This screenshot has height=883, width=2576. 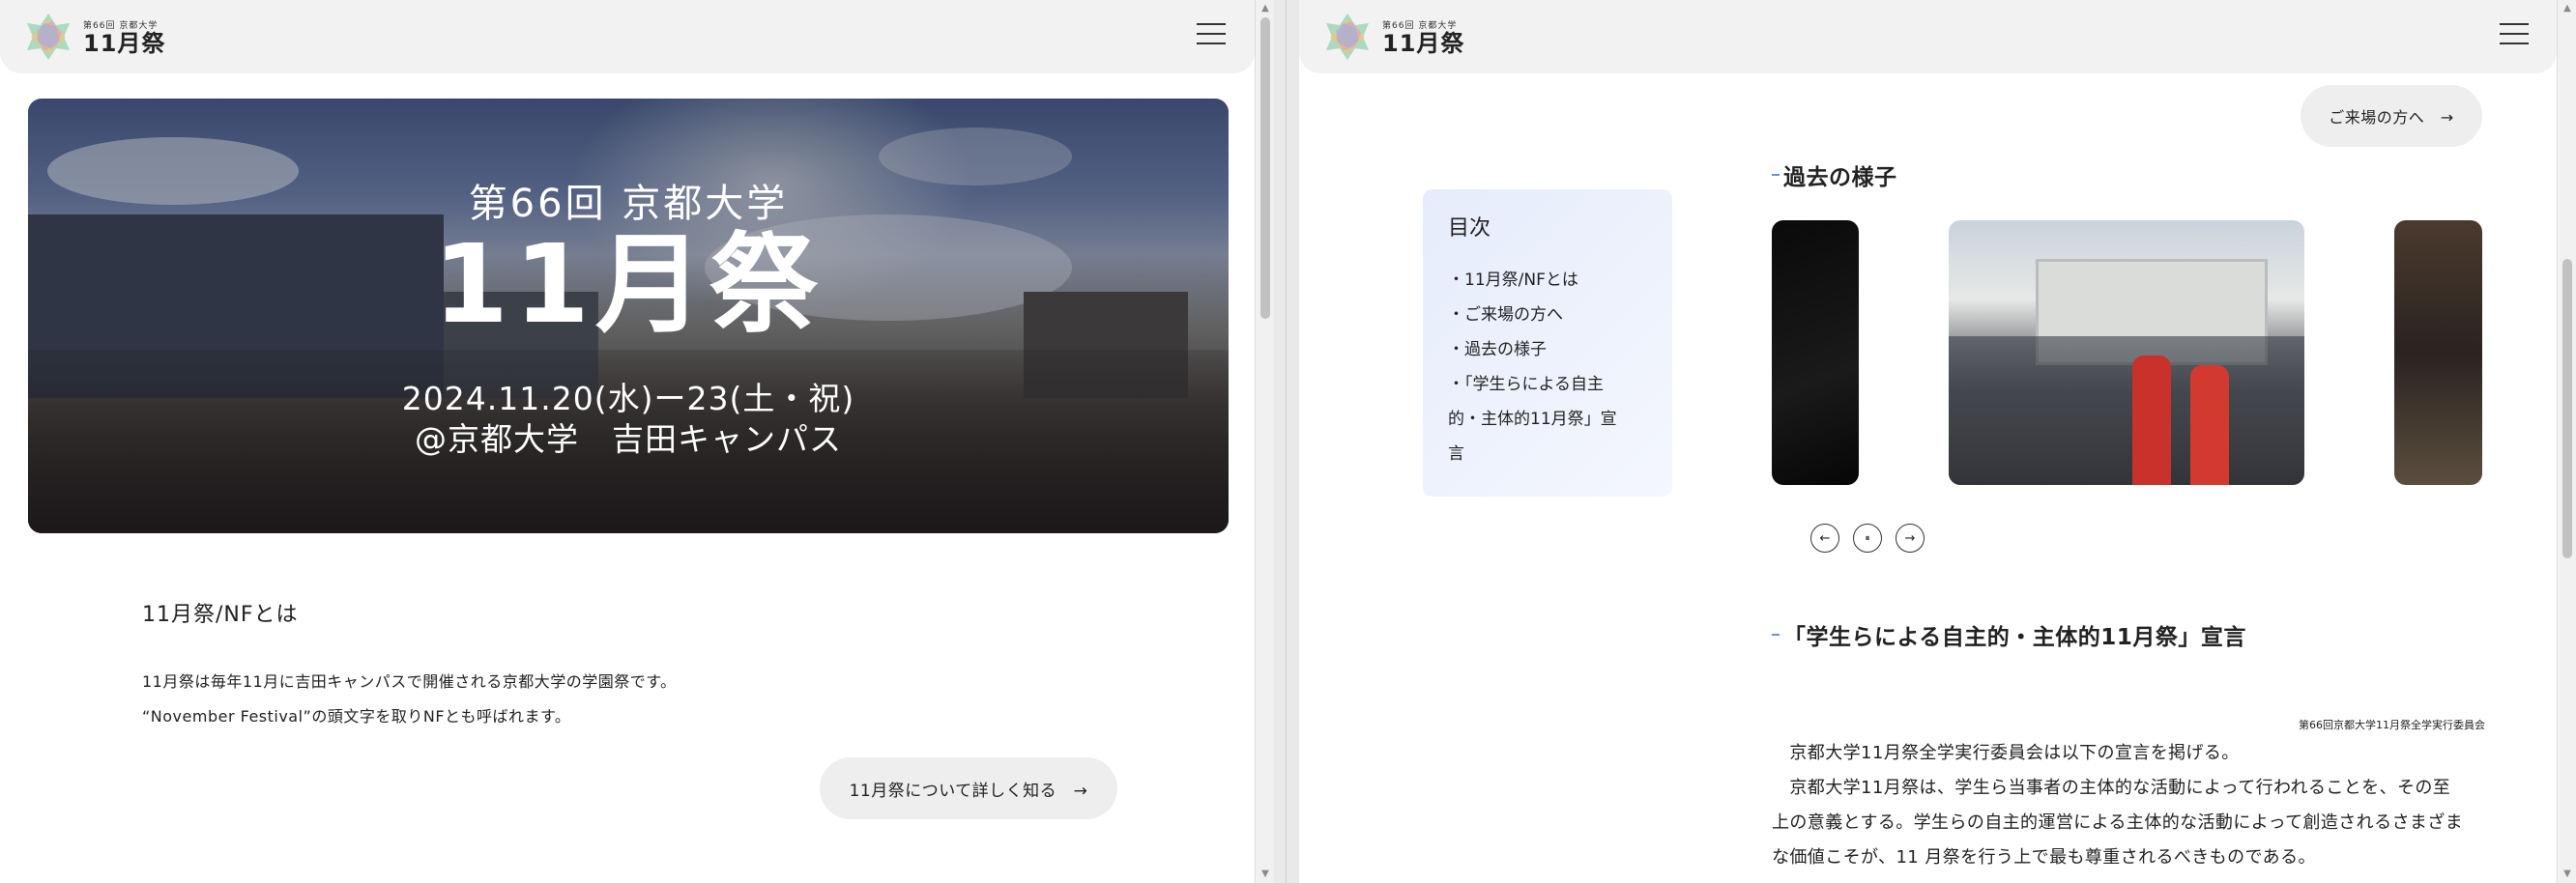 What do you see at coordinates (1815, 352) in the screenshot?
I see `slide-photo-prev` at bounding box center [1815, 352].